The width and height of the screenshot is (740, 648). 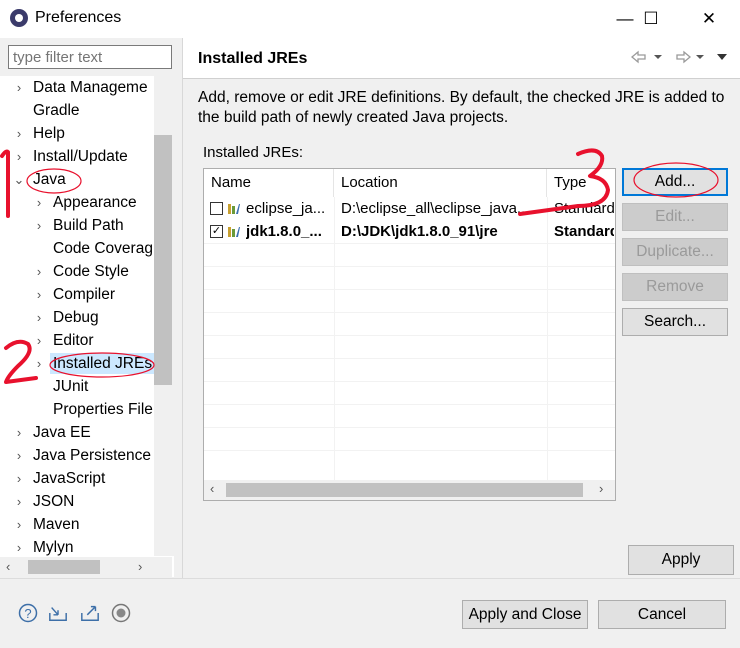 I want to click on record-oomph-icon, so click(x=121, y=613).